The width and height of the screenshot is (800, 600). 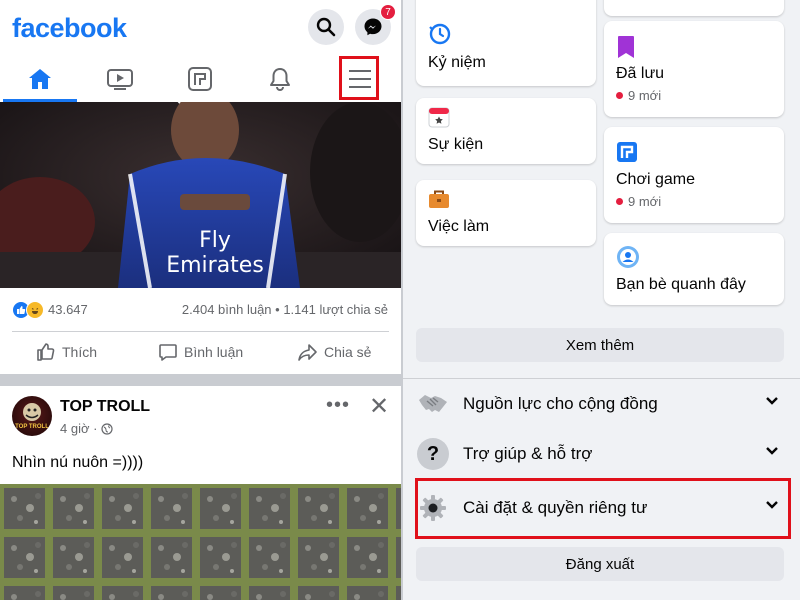 What do you see at coordinates (655, 179) in the screenshot?
I see `shortcut-gaming-label: Chơi game` at bounding box center [655, 179].